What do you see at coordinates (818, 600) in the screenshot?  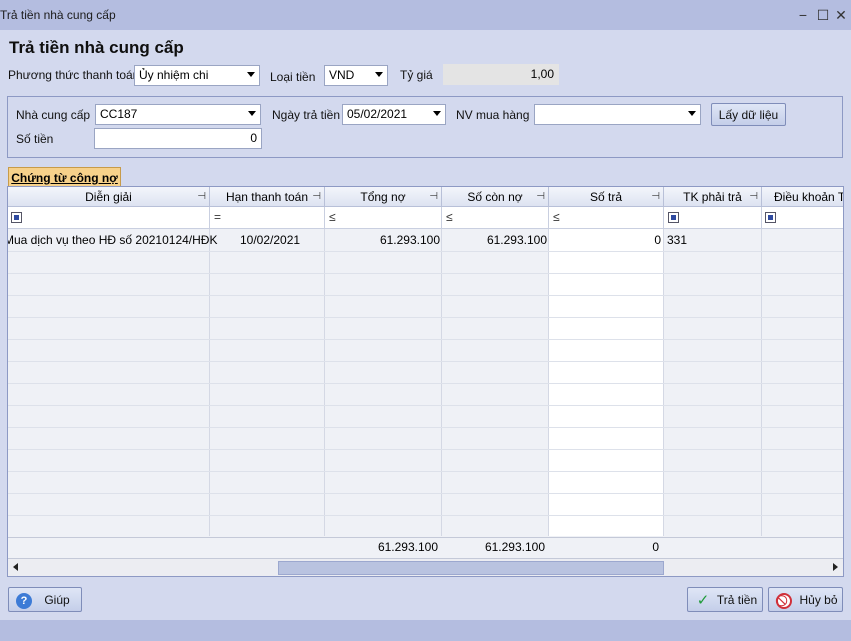 I see `cancel-button-label: Hủy bỏ` at bounding box center [818, 600].